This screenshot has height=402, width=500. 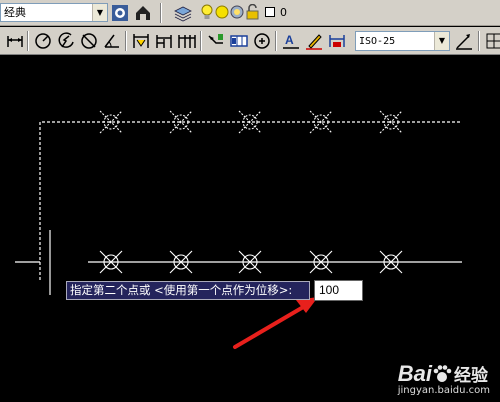 I want to click on quick-dim-button, so click(x=141, y=41).